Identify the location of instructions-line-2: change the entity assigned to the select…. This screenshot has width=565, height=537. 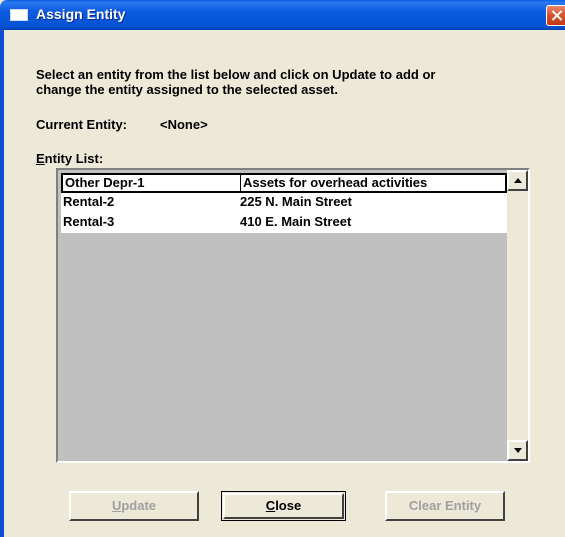
(187, 89).